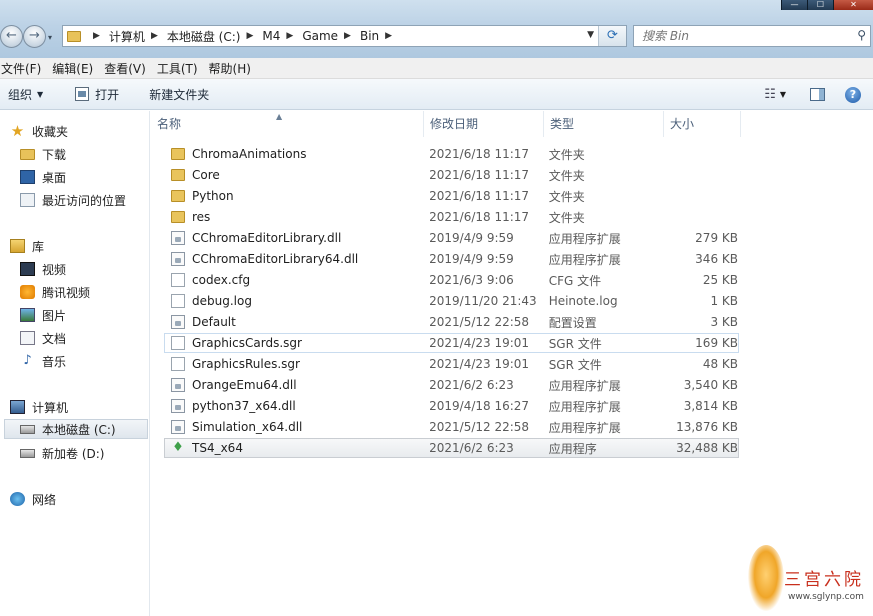 Image resolution: width=873 pixels, height=616 pixels. What do you see at coordinates (702, 124) in the screenshot?
I see `column-header-size: 大小` at bounding box center [702, 124].